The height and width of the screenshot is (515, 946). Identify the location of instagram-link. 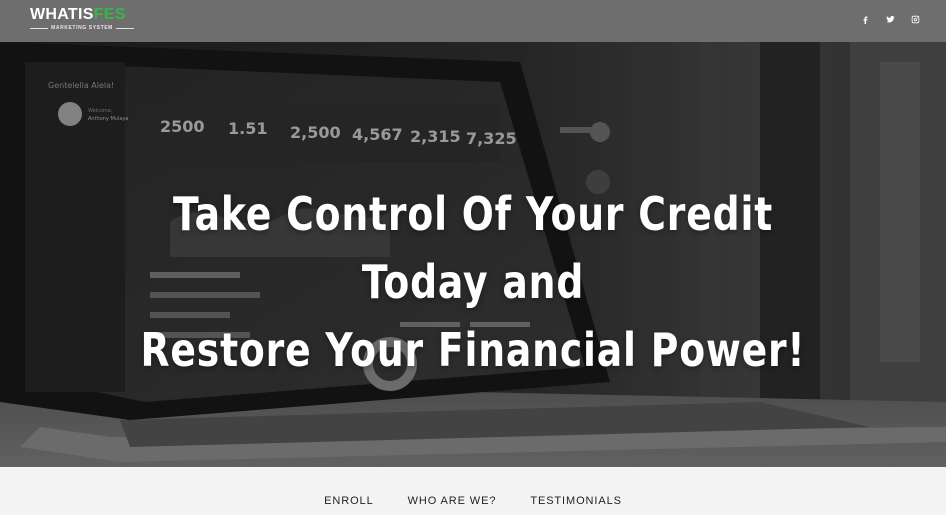
(915, 19).